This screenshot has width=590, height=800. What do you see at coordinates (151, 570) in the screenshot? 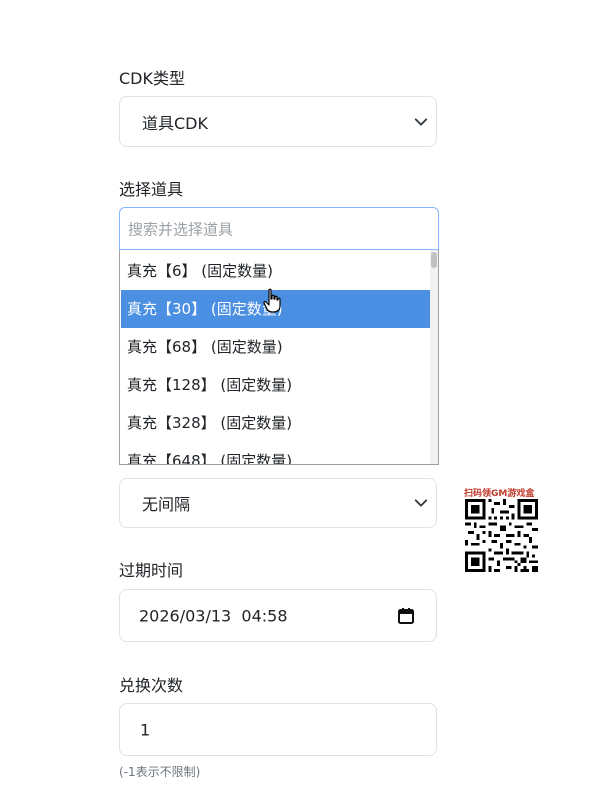
I see `expire-time-label: 过期时间` at bounding box center [151, 570].